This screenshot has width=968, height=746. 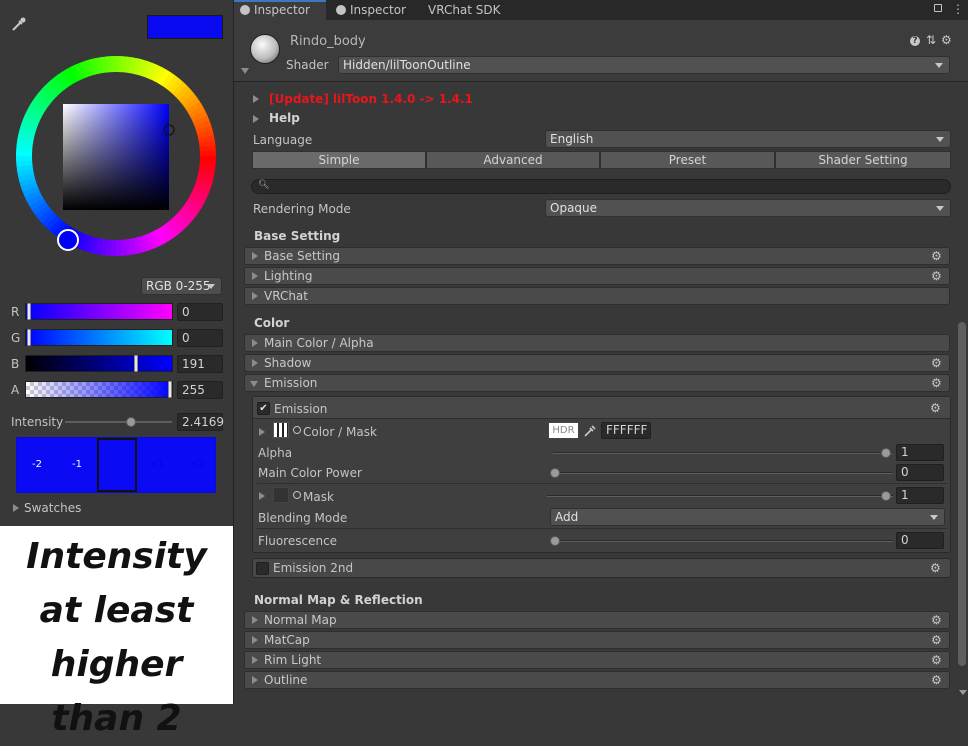 I want to click on emission-checkbox: ✔, so click(x=263, y=408).